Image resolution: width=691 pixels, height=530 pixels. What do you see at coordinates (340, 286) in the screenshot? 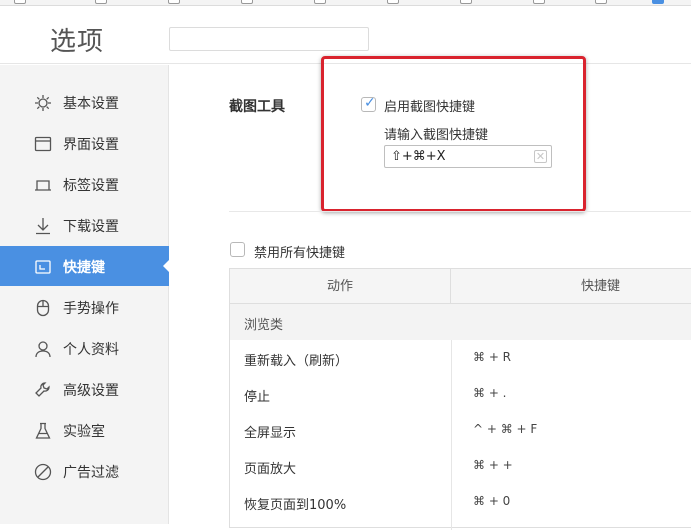
I see `column-header-action: 动作` at bounding box center [340, 286].